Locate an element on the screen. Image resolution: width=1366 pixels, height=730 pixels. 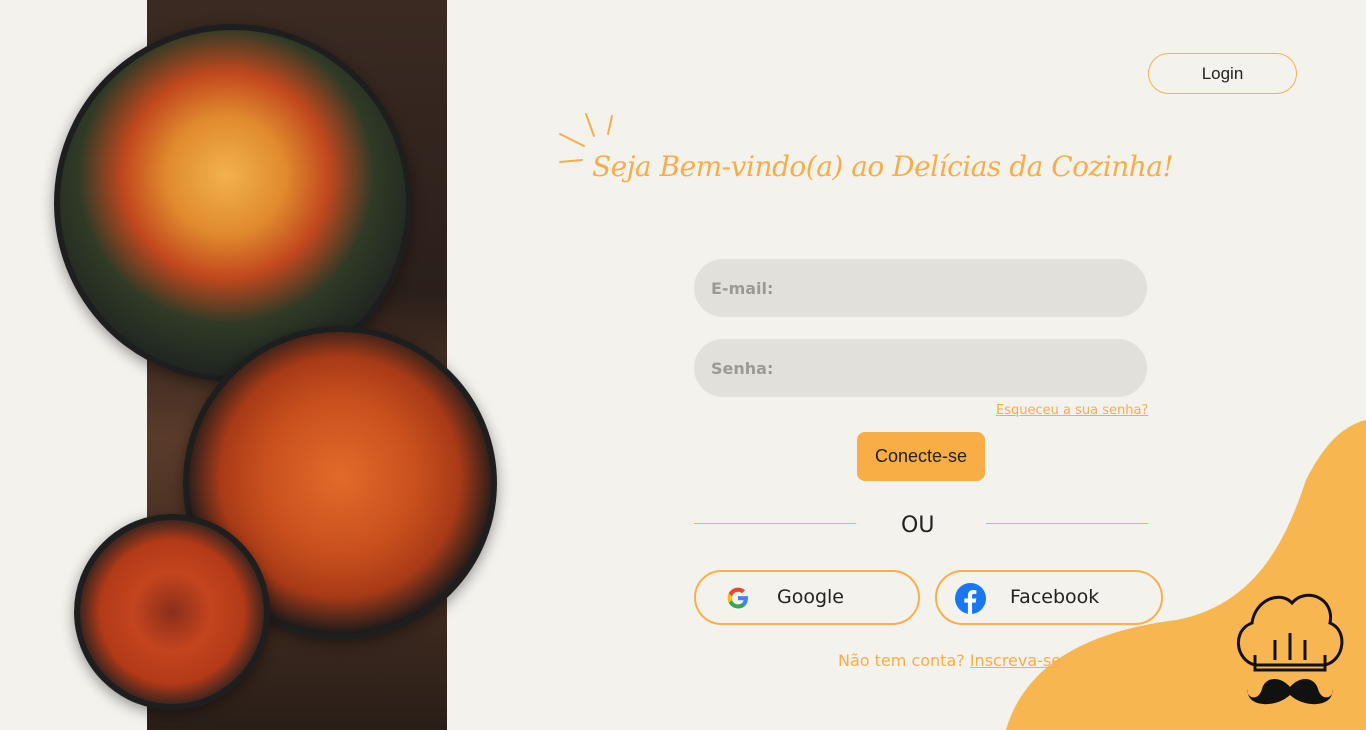
divider-line-left is located at coordinates (775, 523).